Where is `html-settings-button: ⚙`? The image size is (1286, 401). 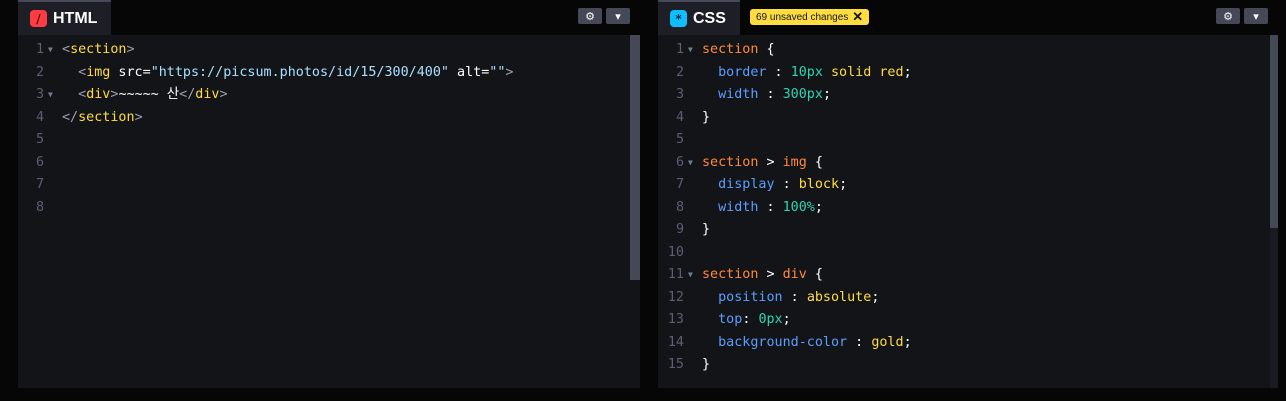
html-settings-button: ⚙ is located at coordinates (590, 16).